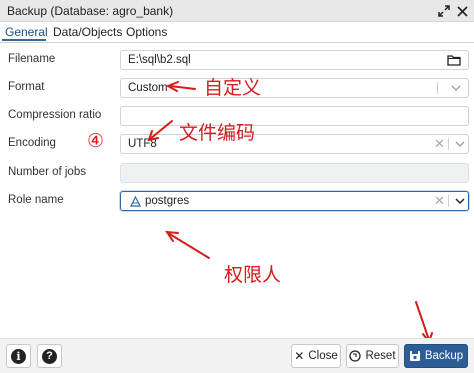 The width and height of the screenshot is (474, 373). I want to click on help-button: ?, so click(49, 356).